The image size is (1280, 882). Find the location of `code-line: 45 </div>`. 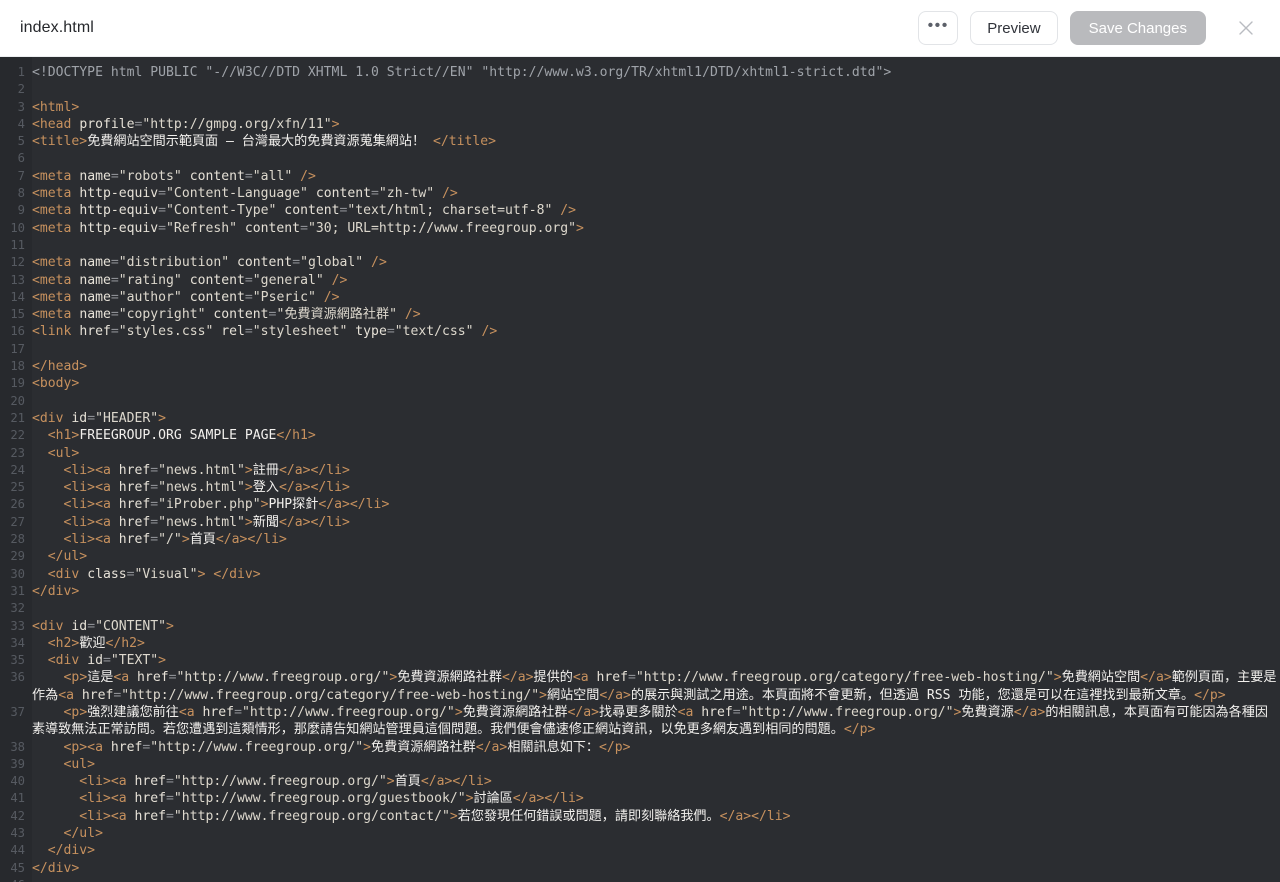

code-line: 45 </div> is located at coordinates (640, 868).